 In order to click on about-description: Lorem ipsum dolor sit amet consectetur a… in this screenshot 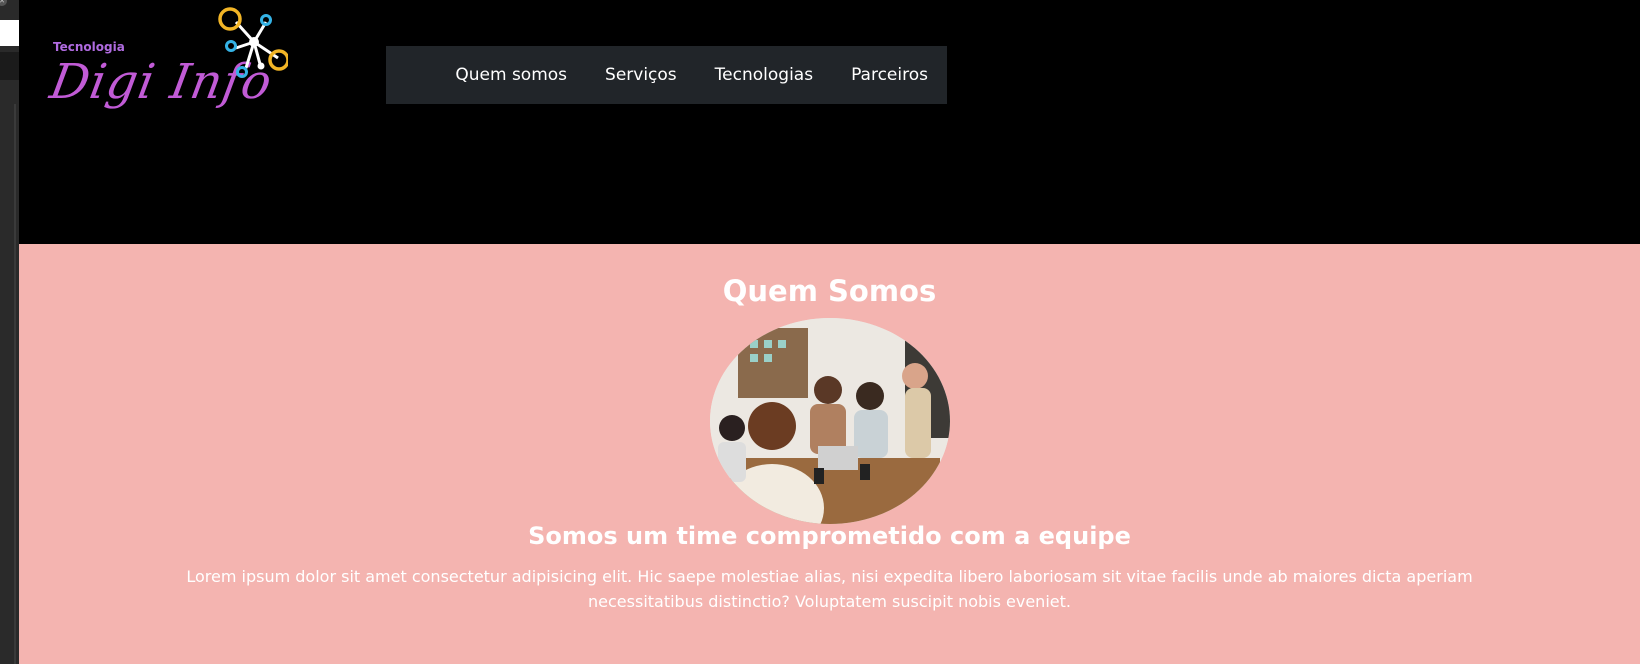, I will do `click(829, 589)`.